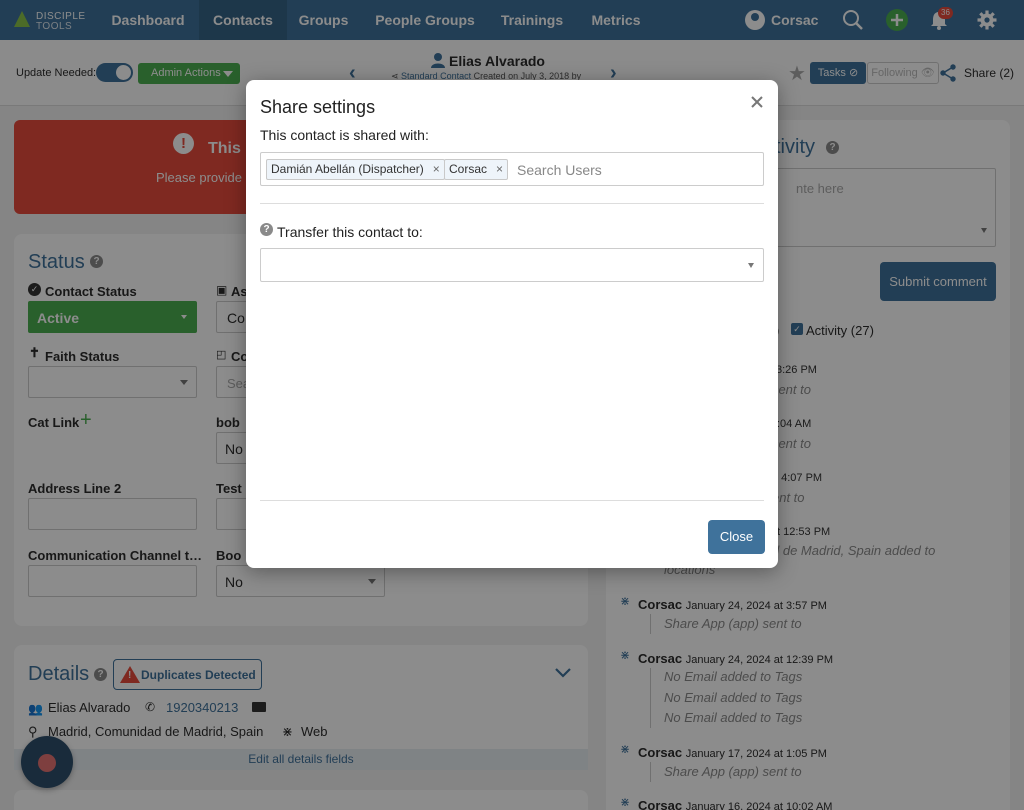 Image resolution: width=1024 pixels, height=810 pixels. What do you see at coordinates (266, 229) in the screenshot?
I see `transfer-help-icon: ?` at bounding box center [266, 229].